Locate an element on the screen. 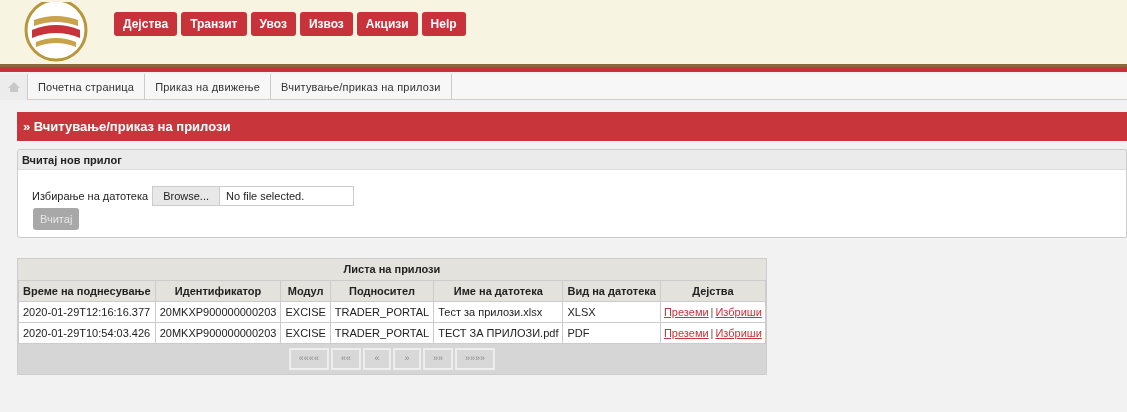  breadcrumb-link: Почетна страница is located at coordinates (87, 86).